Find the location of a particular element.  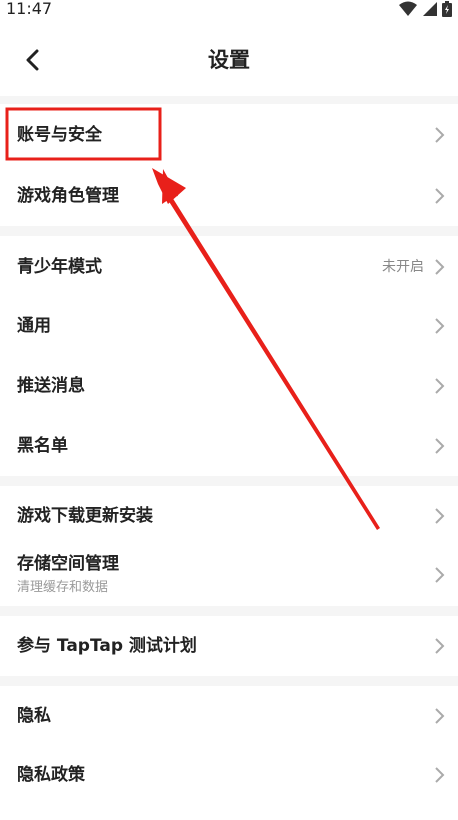

page-title: 设置 is located at coordinates (229, 60).